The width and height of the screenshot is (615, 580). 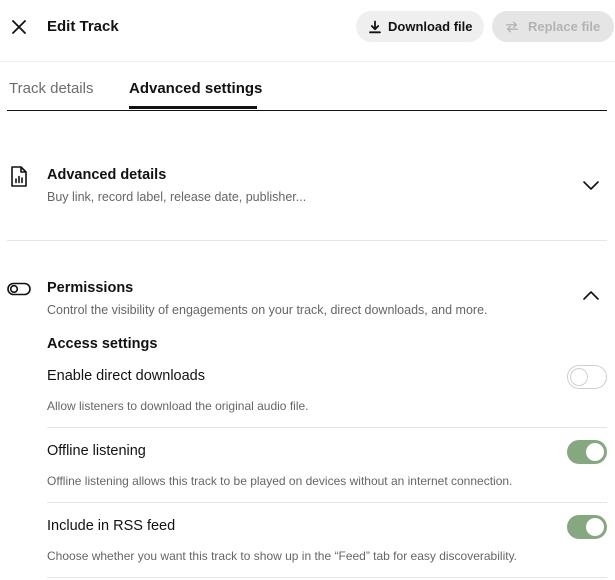 What do you see at coordinates (19, 176) in the screenshot?
I see `file-chart-icon` at bounding box center [19, 176].